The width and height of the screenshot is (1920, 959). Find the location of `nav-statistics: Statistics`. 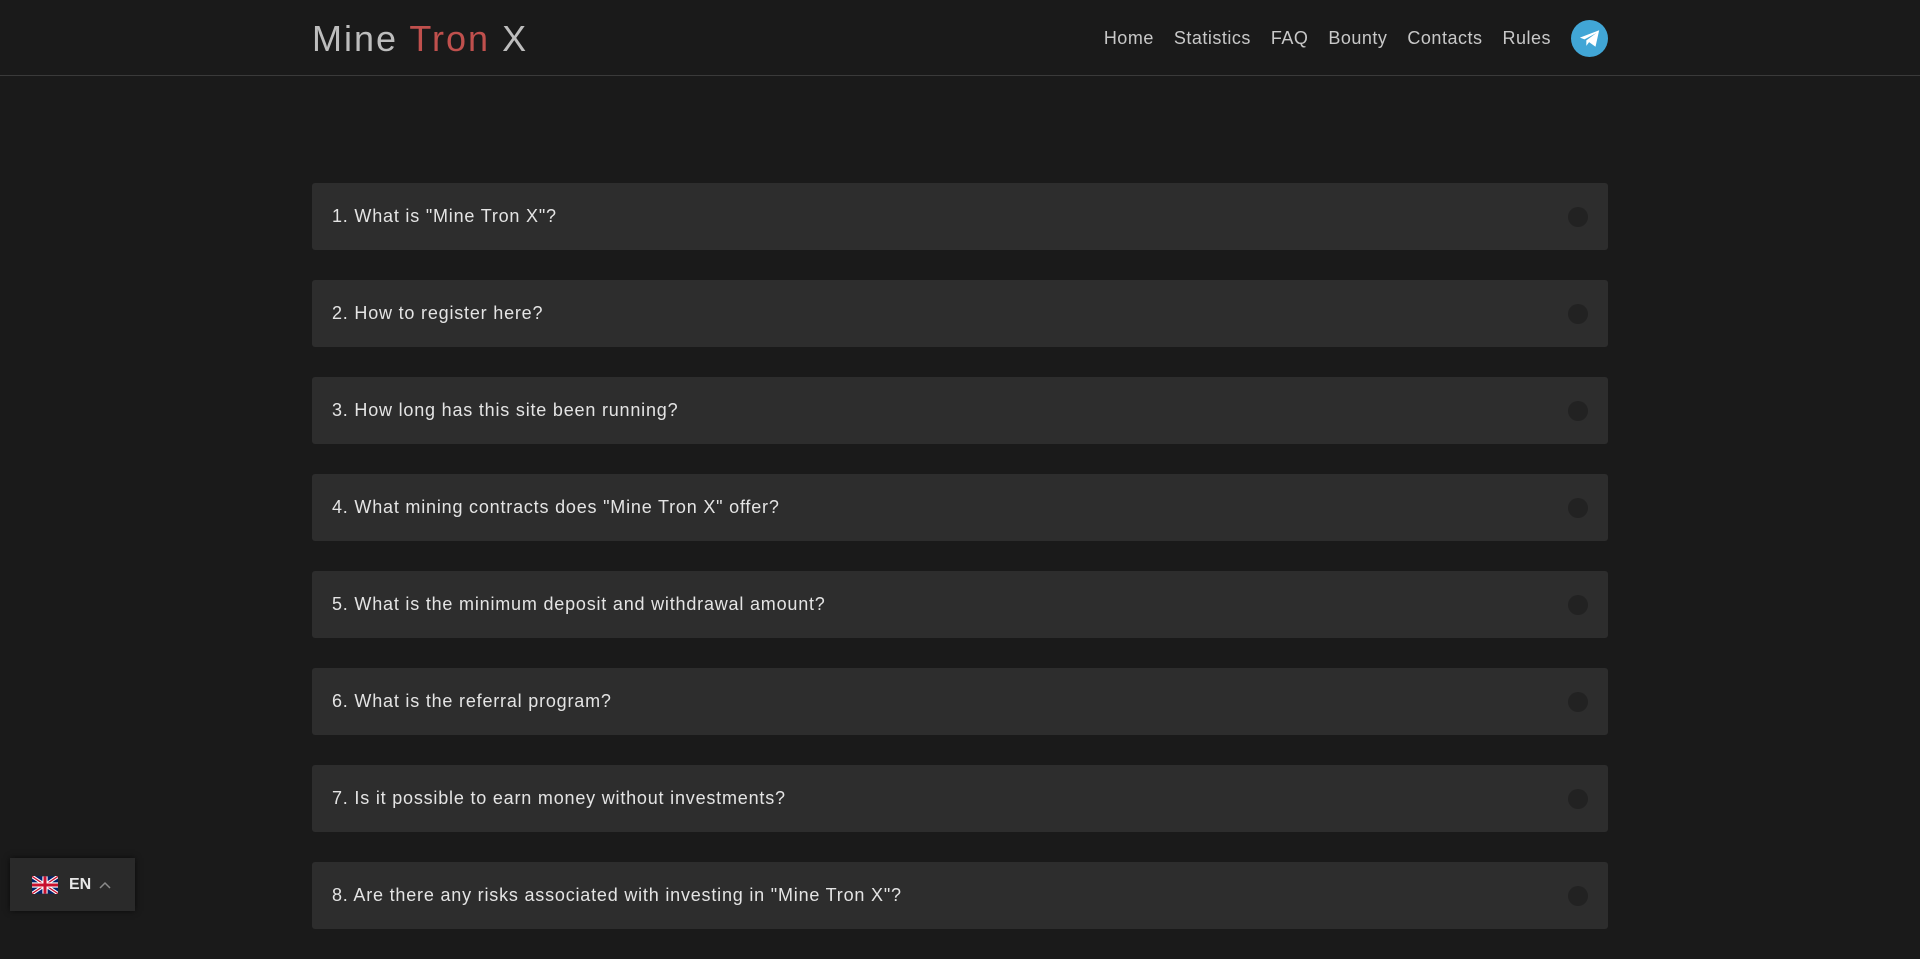

nav-statistics: Statistics is located at coordinates (1212, 38).